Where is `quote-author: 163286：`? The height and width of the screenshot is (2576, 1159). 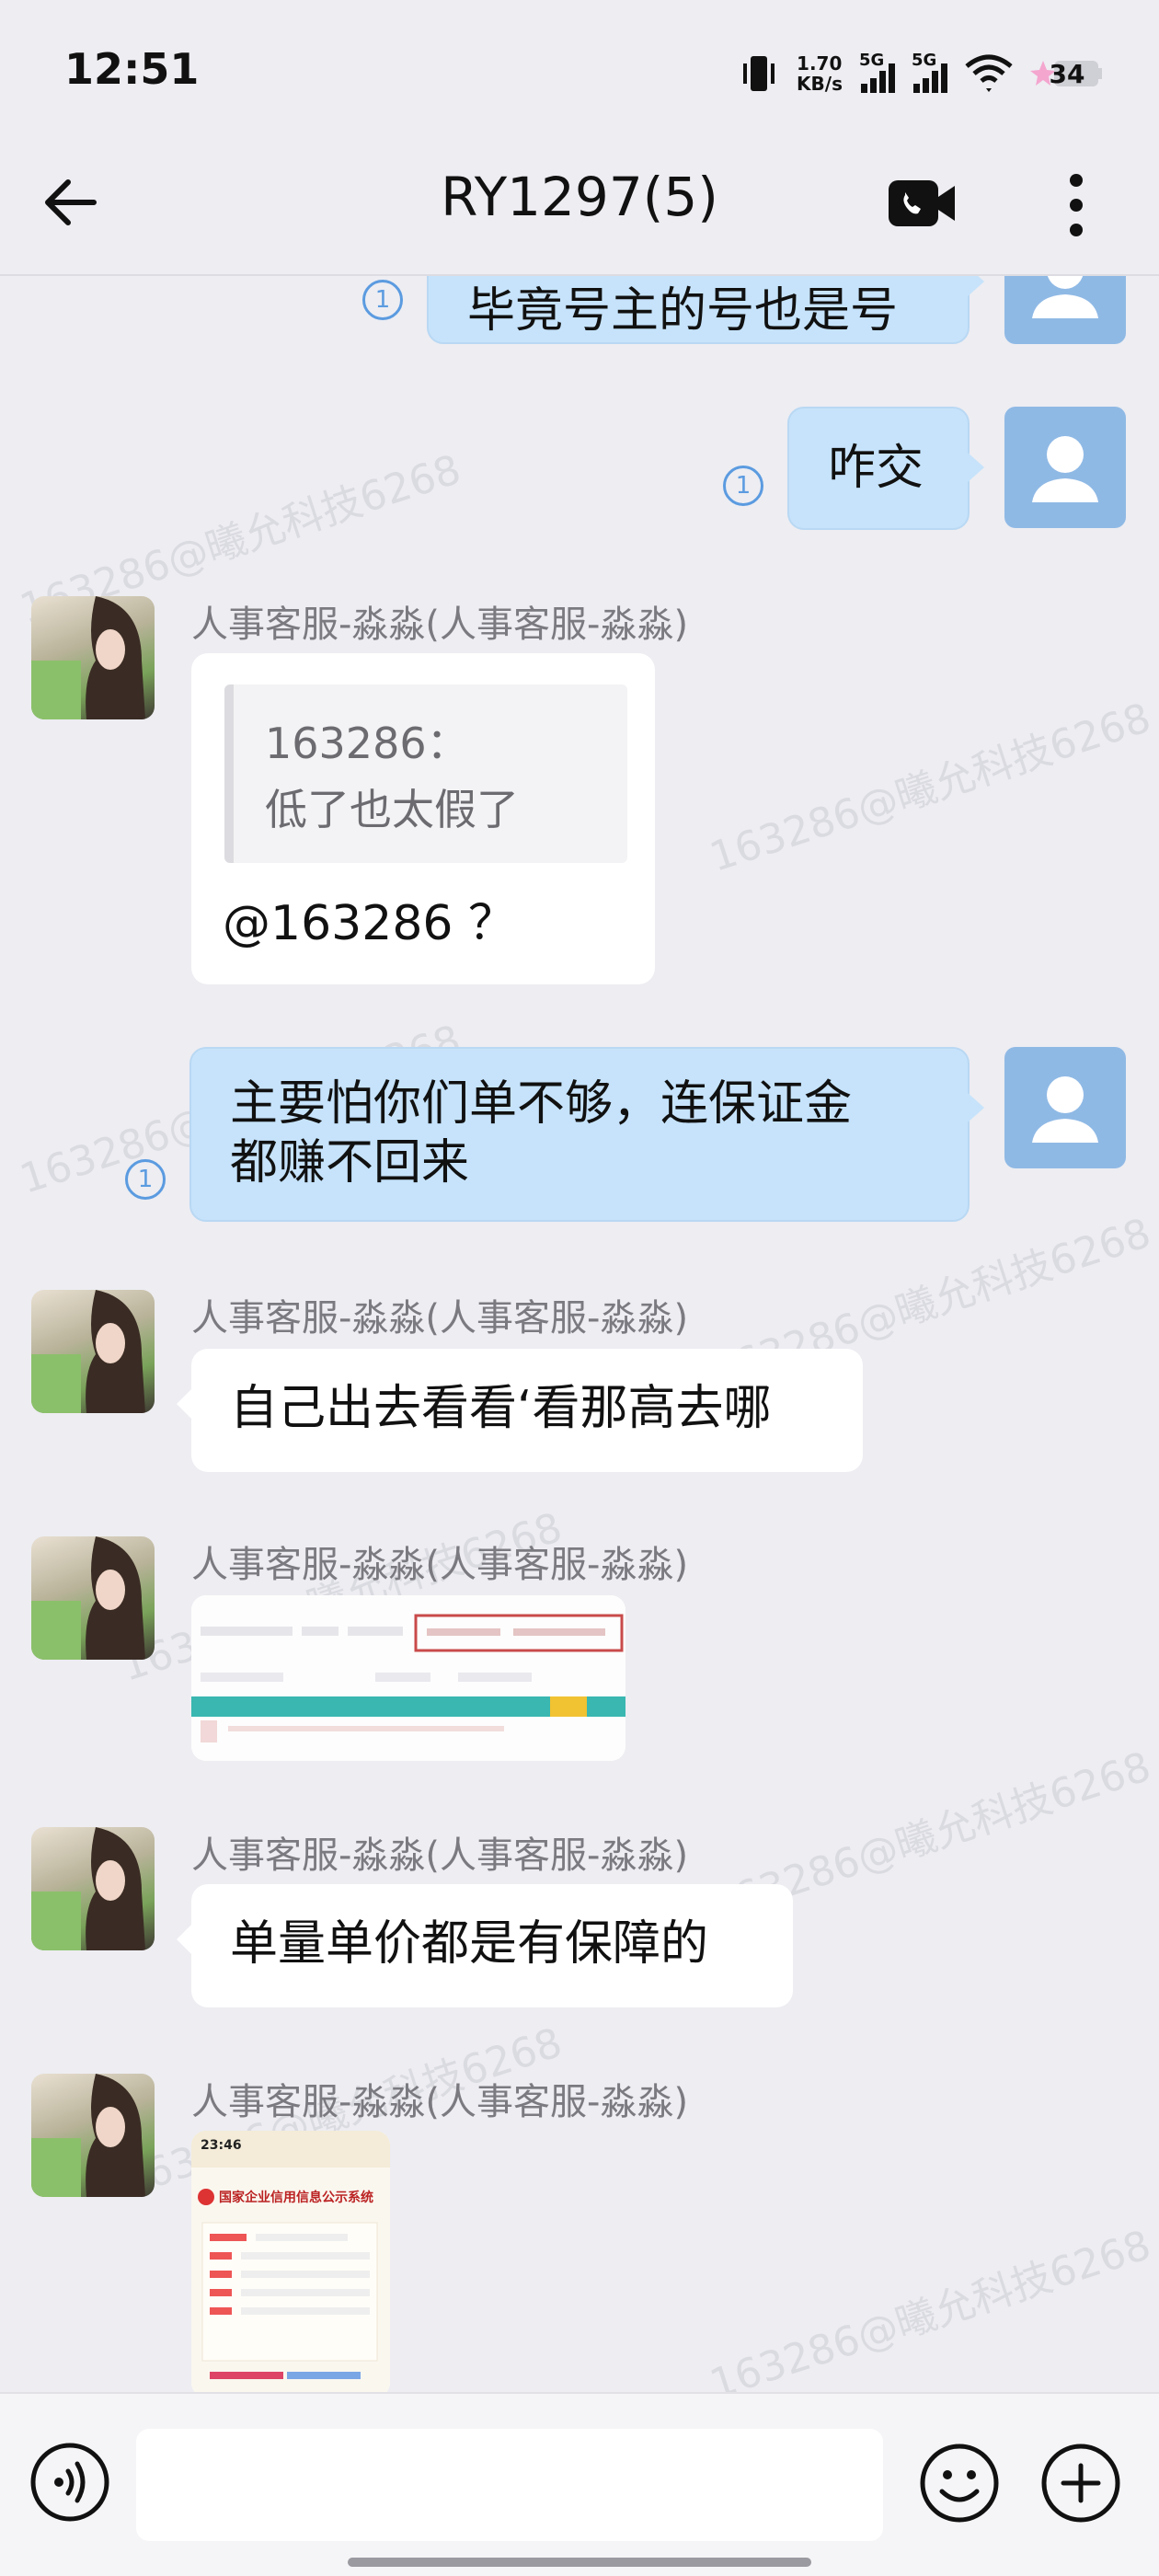 quote-author: 163286： is located at coordinates (367, 743).